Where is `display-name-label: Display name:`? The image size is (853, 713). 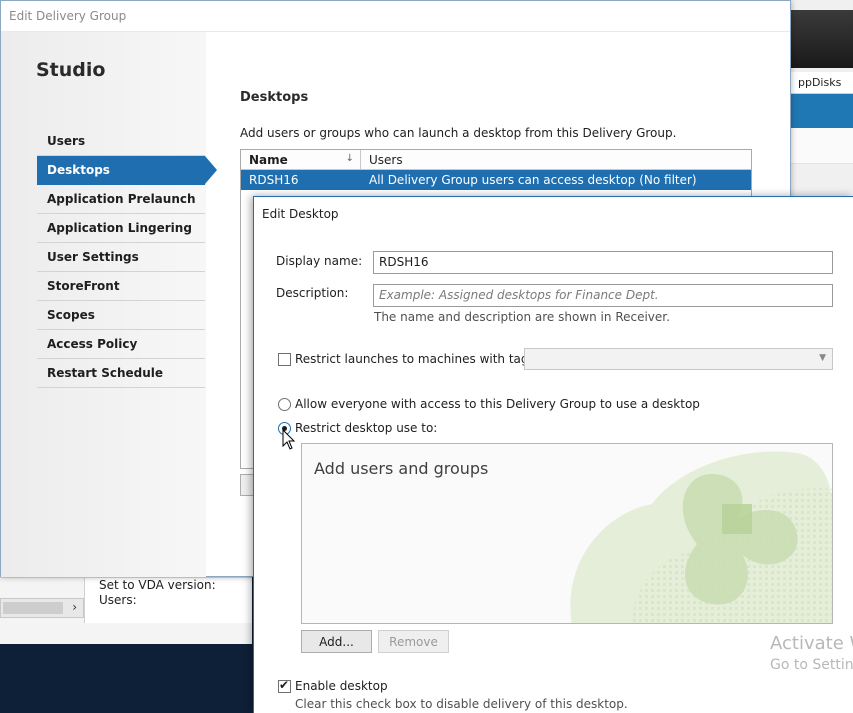 display-name-label: Display name: is located at coordinates (319, 261).